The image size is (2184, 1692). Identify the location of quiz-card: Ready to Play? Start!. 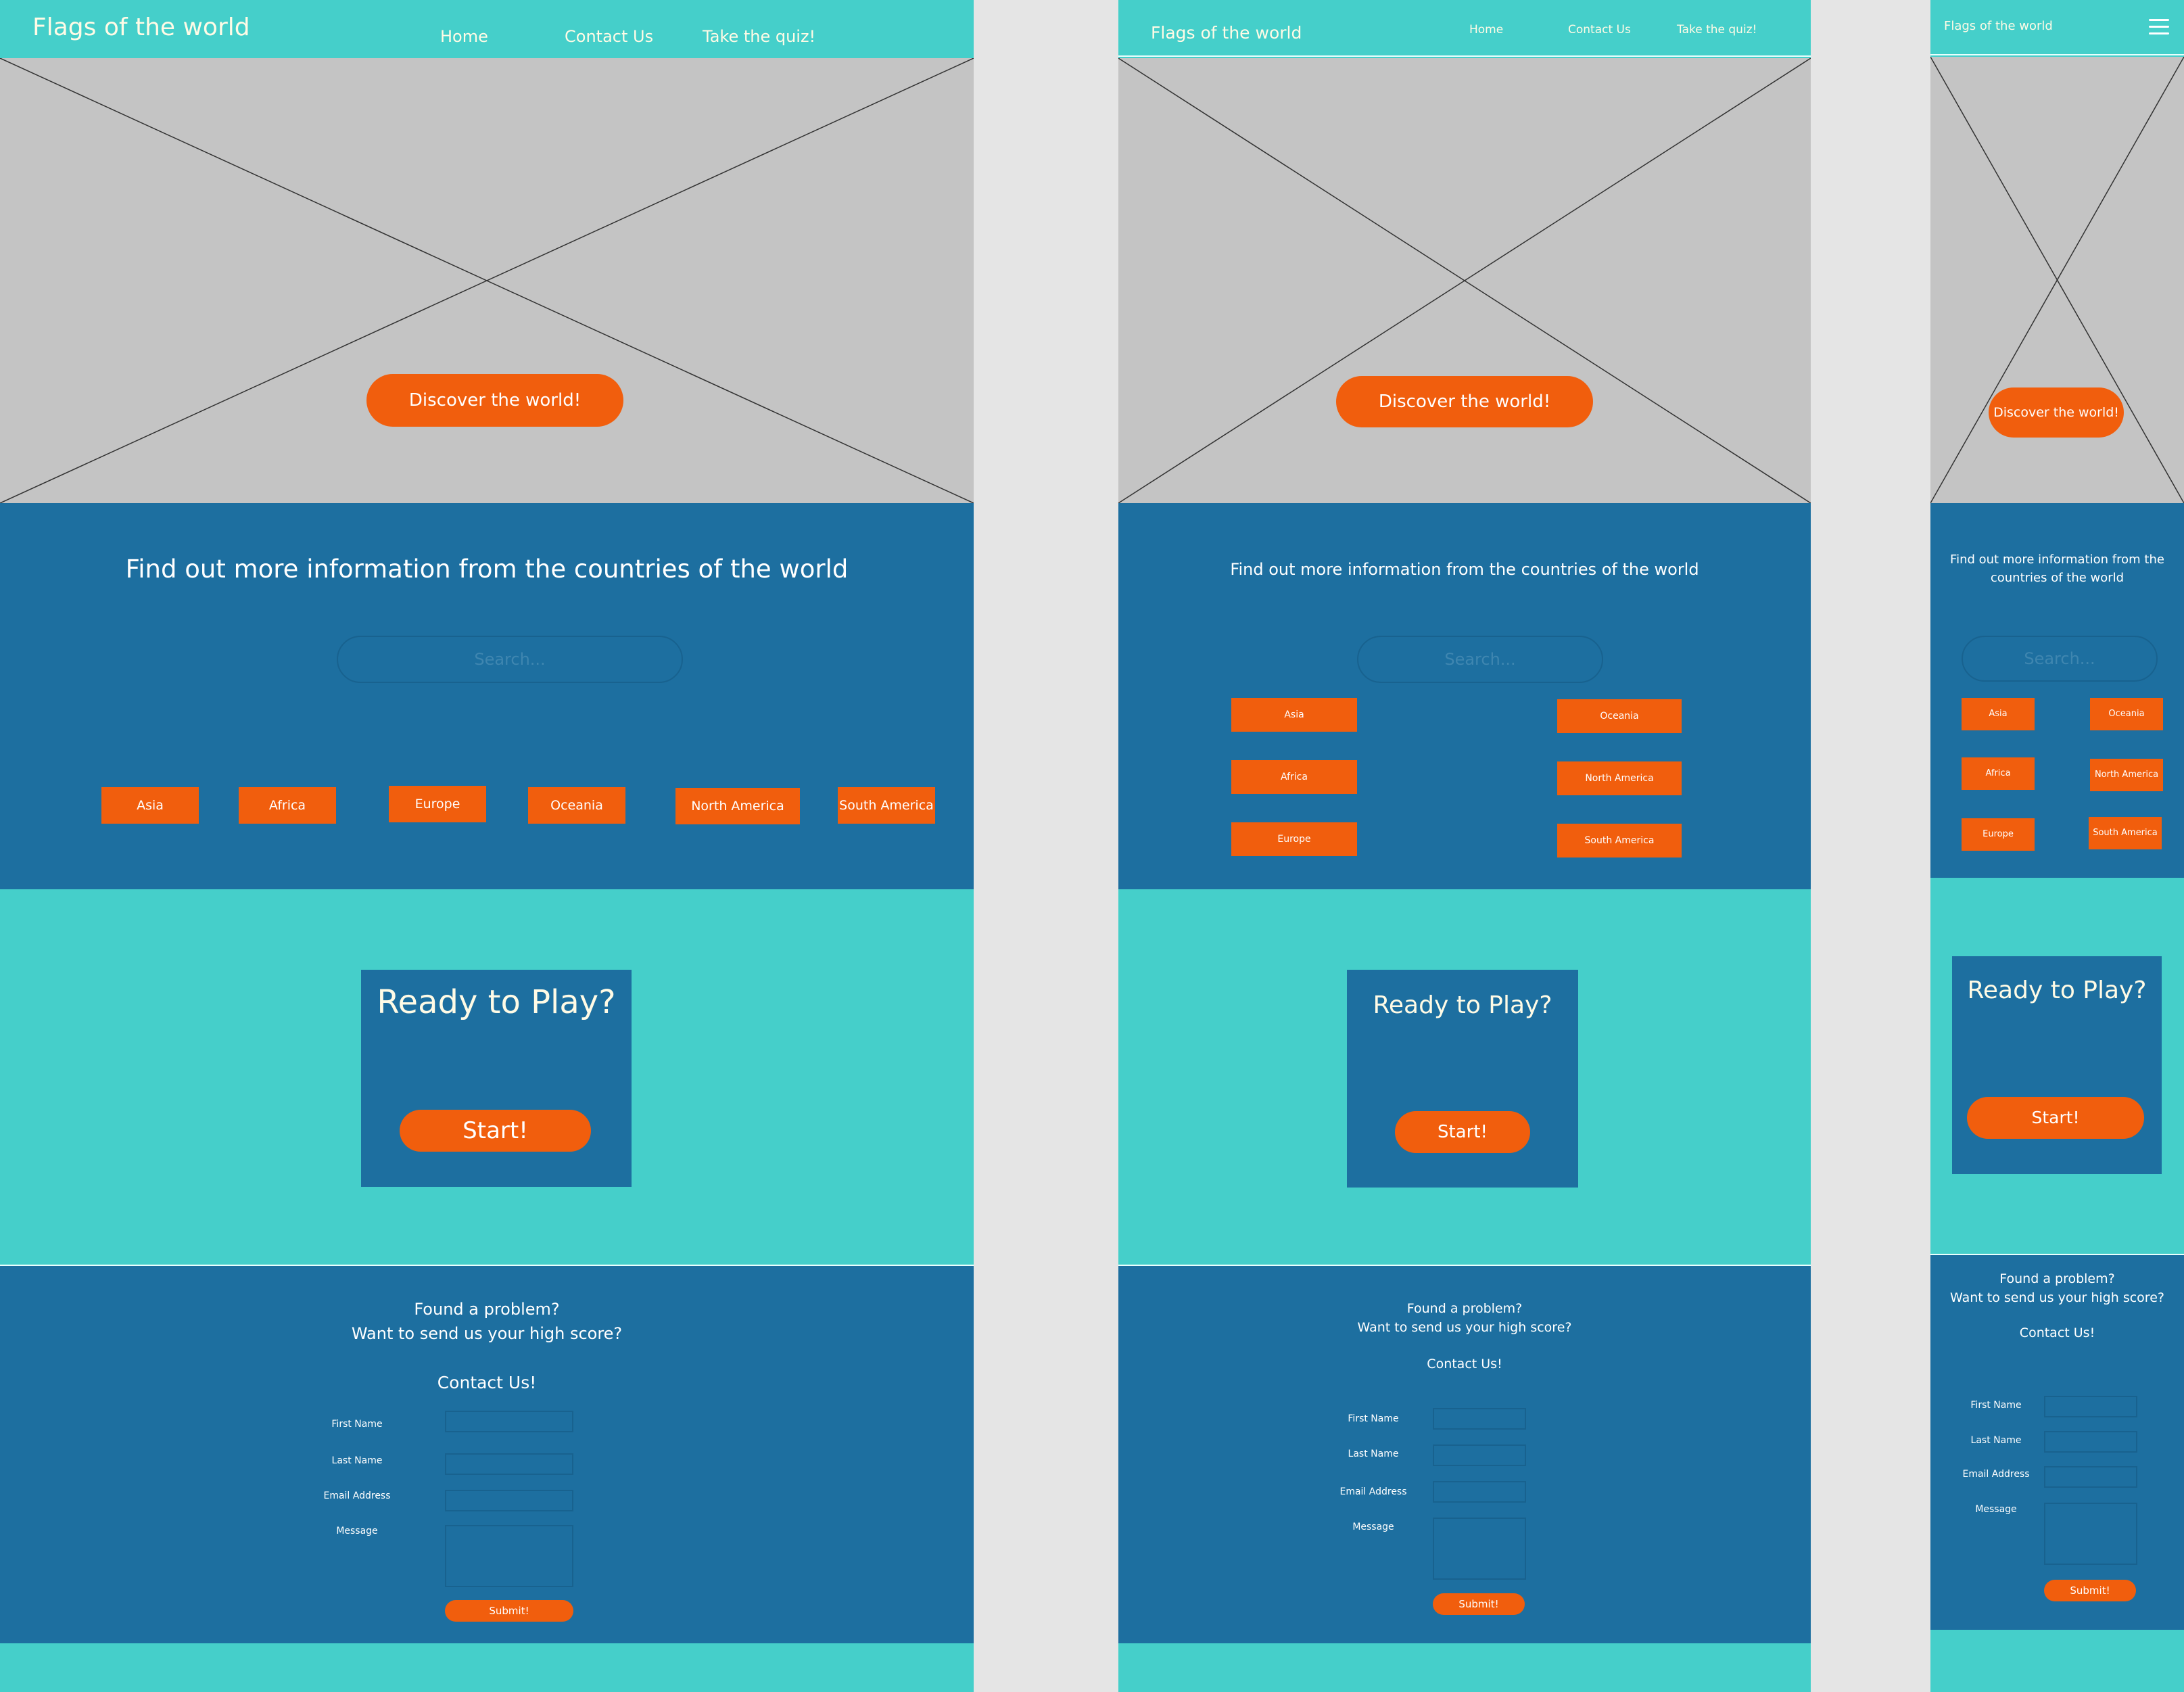
(1462, 1079).